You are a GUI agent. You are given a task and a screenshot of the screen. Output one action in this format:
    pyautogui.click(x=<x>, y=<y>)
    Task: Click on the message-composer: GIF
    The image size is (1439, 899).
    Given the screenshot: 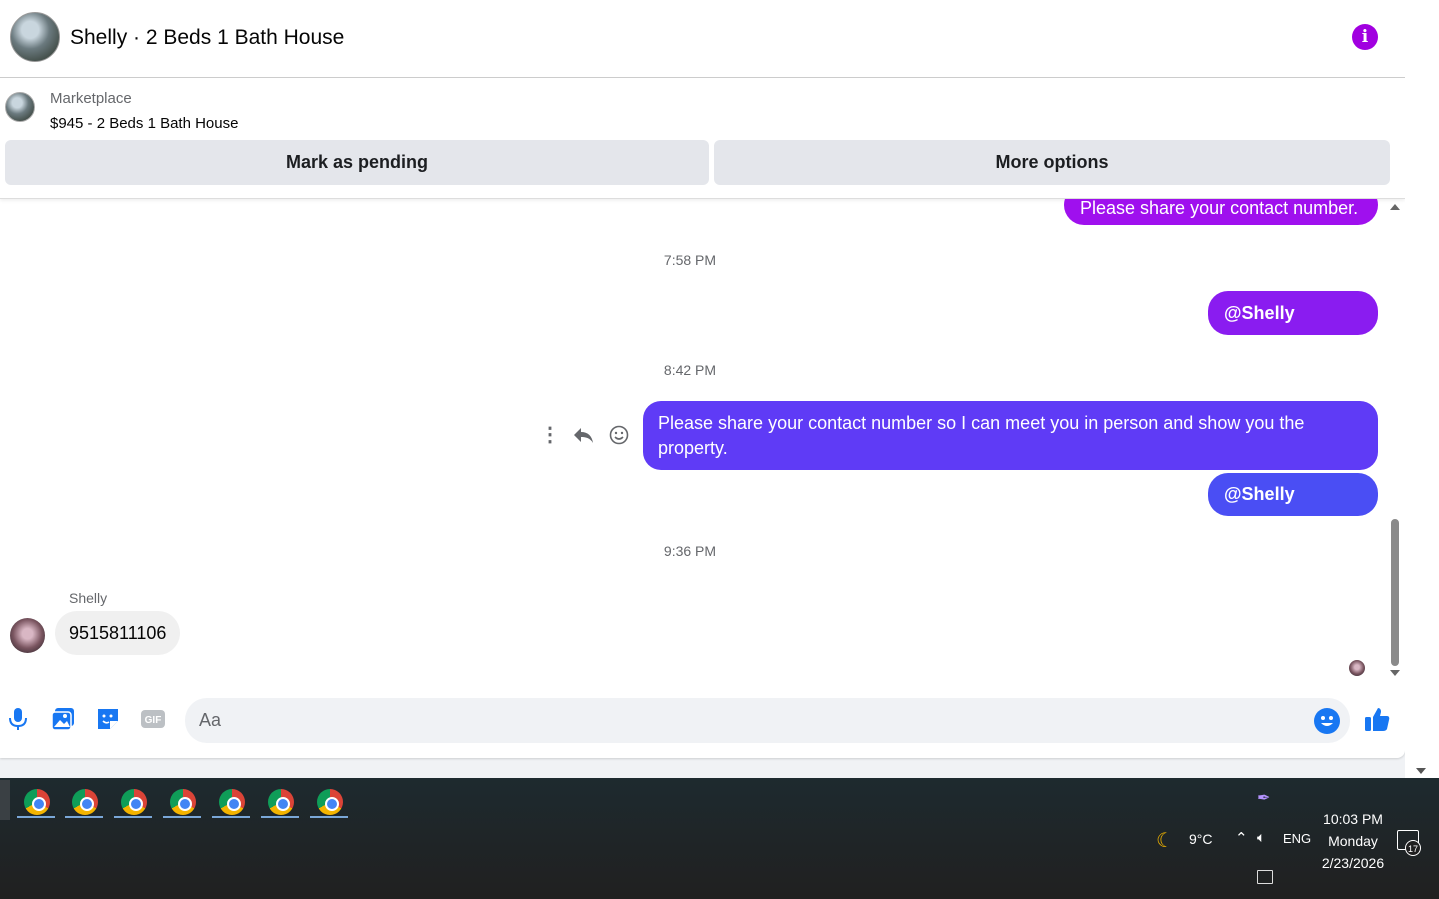 What is the action you would take?
    pyautogui.click(x=702, y=720)
    